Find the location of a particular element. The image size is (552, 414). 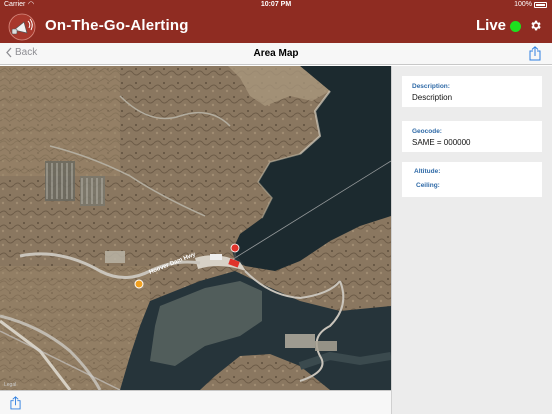

status-time: 10:07 PM is located at coordinates (276, 4).